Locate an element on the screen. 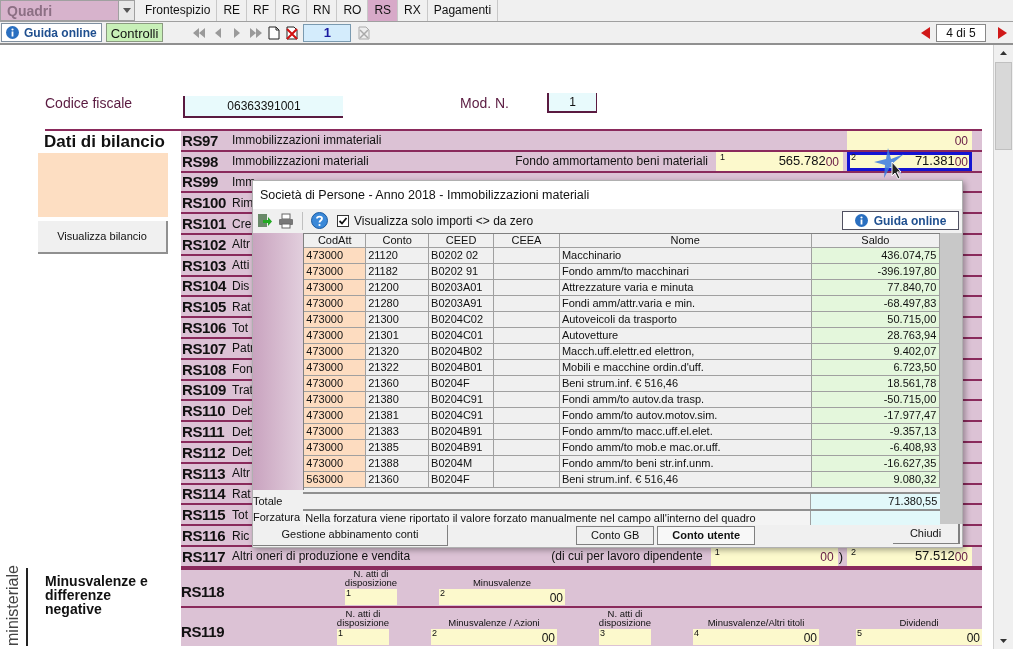 This screenshot has width=1013, height=649. field-label: Fondo ammortamento beni materiali is located at coordinates (611, 161).